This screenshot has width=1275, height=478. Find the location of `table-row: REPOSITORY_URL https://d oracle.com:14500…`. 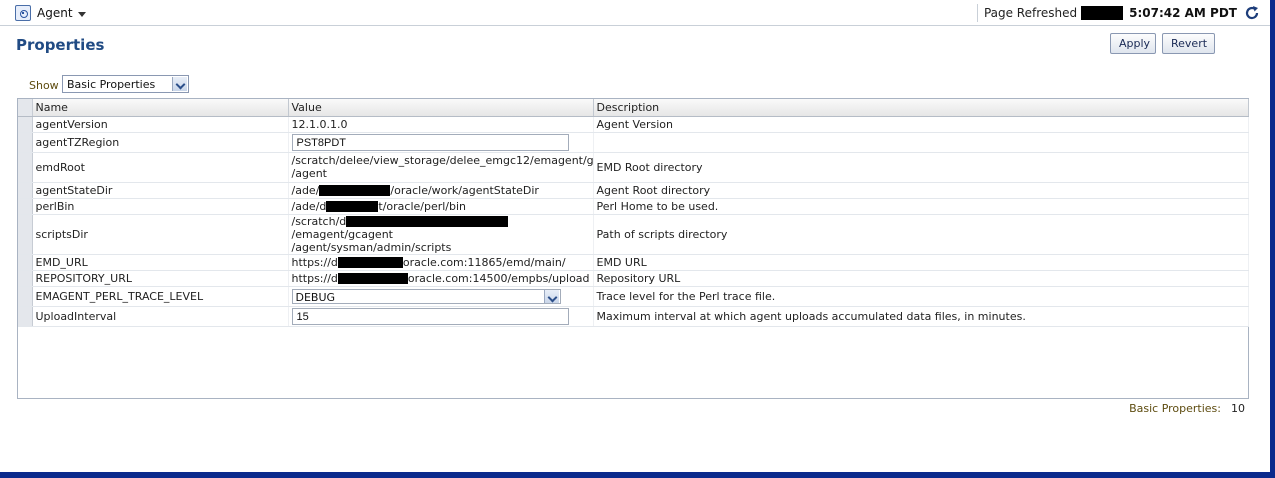

table-row: REPOSITORY_URL https://d oracle.com:14500… is located at coordinates (633, 278).